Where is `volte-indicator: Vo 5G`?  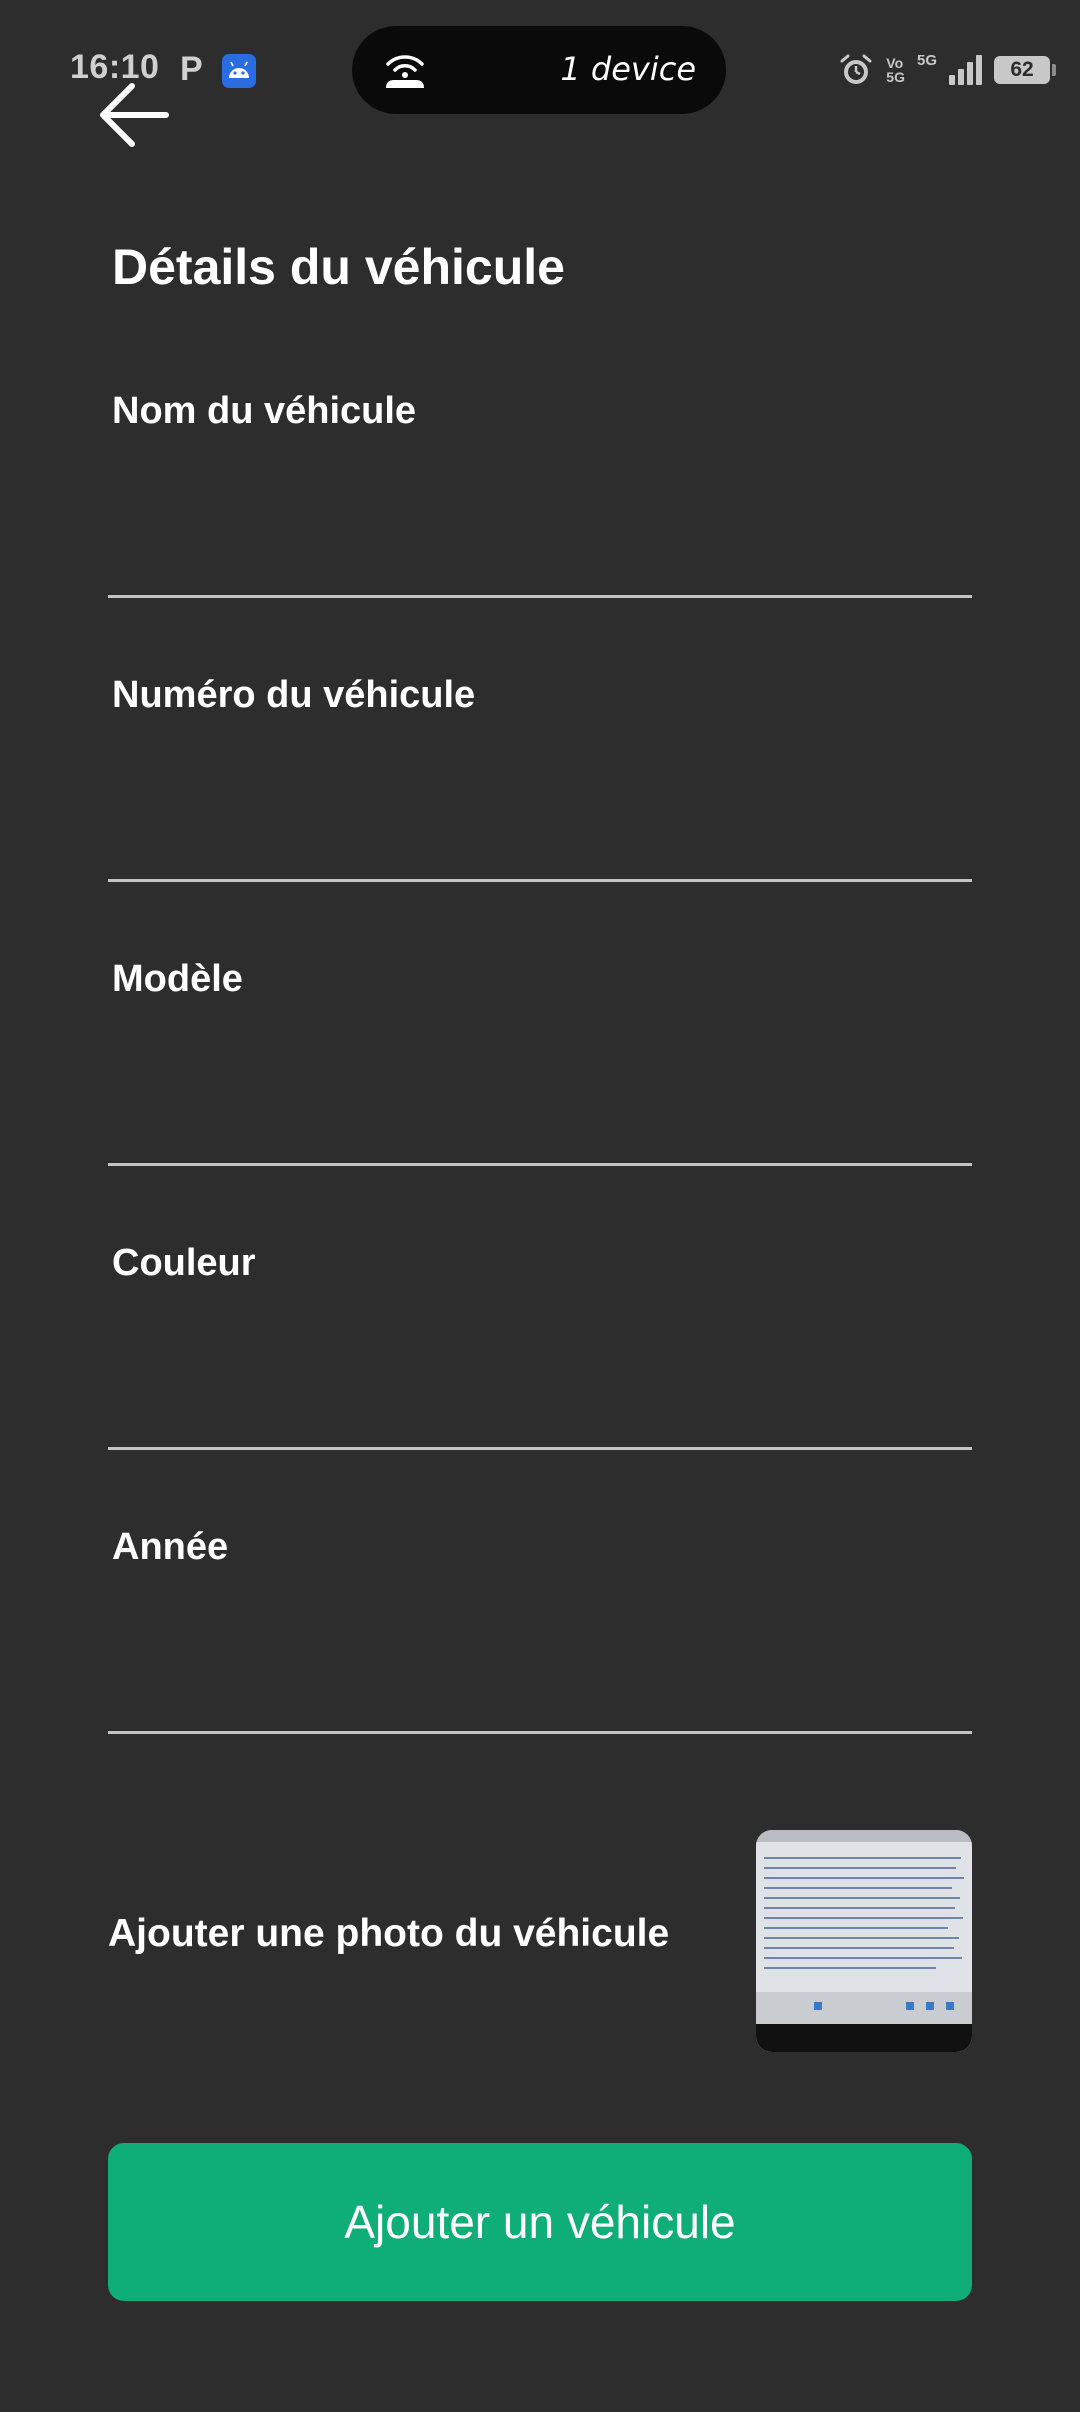 volte-indicator: Vo 5G is located at coordinates (895, 70).